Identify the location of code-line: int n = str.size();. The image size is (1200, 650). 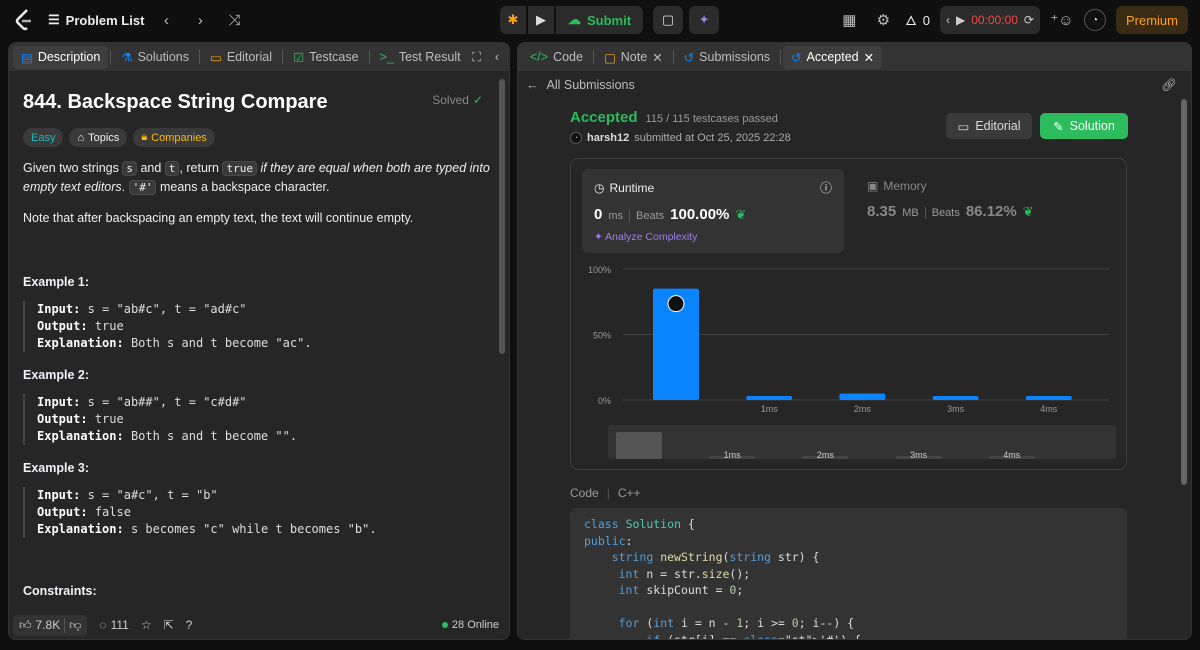
(684, 573).